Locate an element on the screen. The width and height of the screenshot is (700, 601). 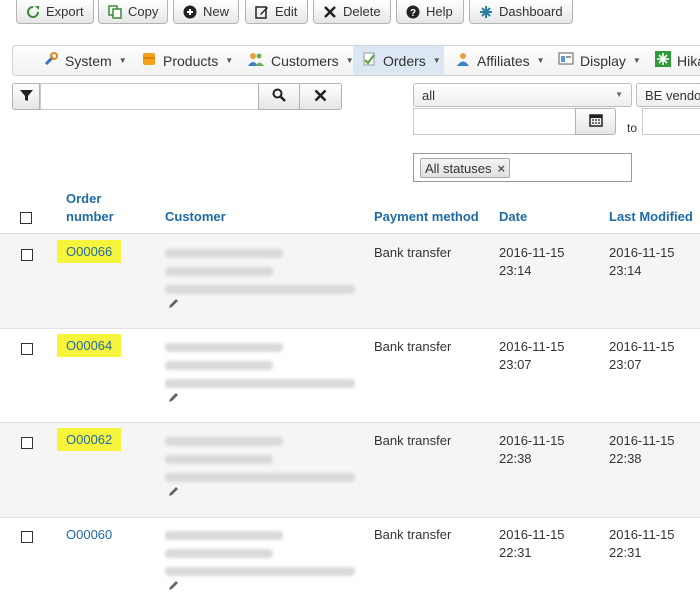
dashboard-icon is located at coordinates (486, 12).